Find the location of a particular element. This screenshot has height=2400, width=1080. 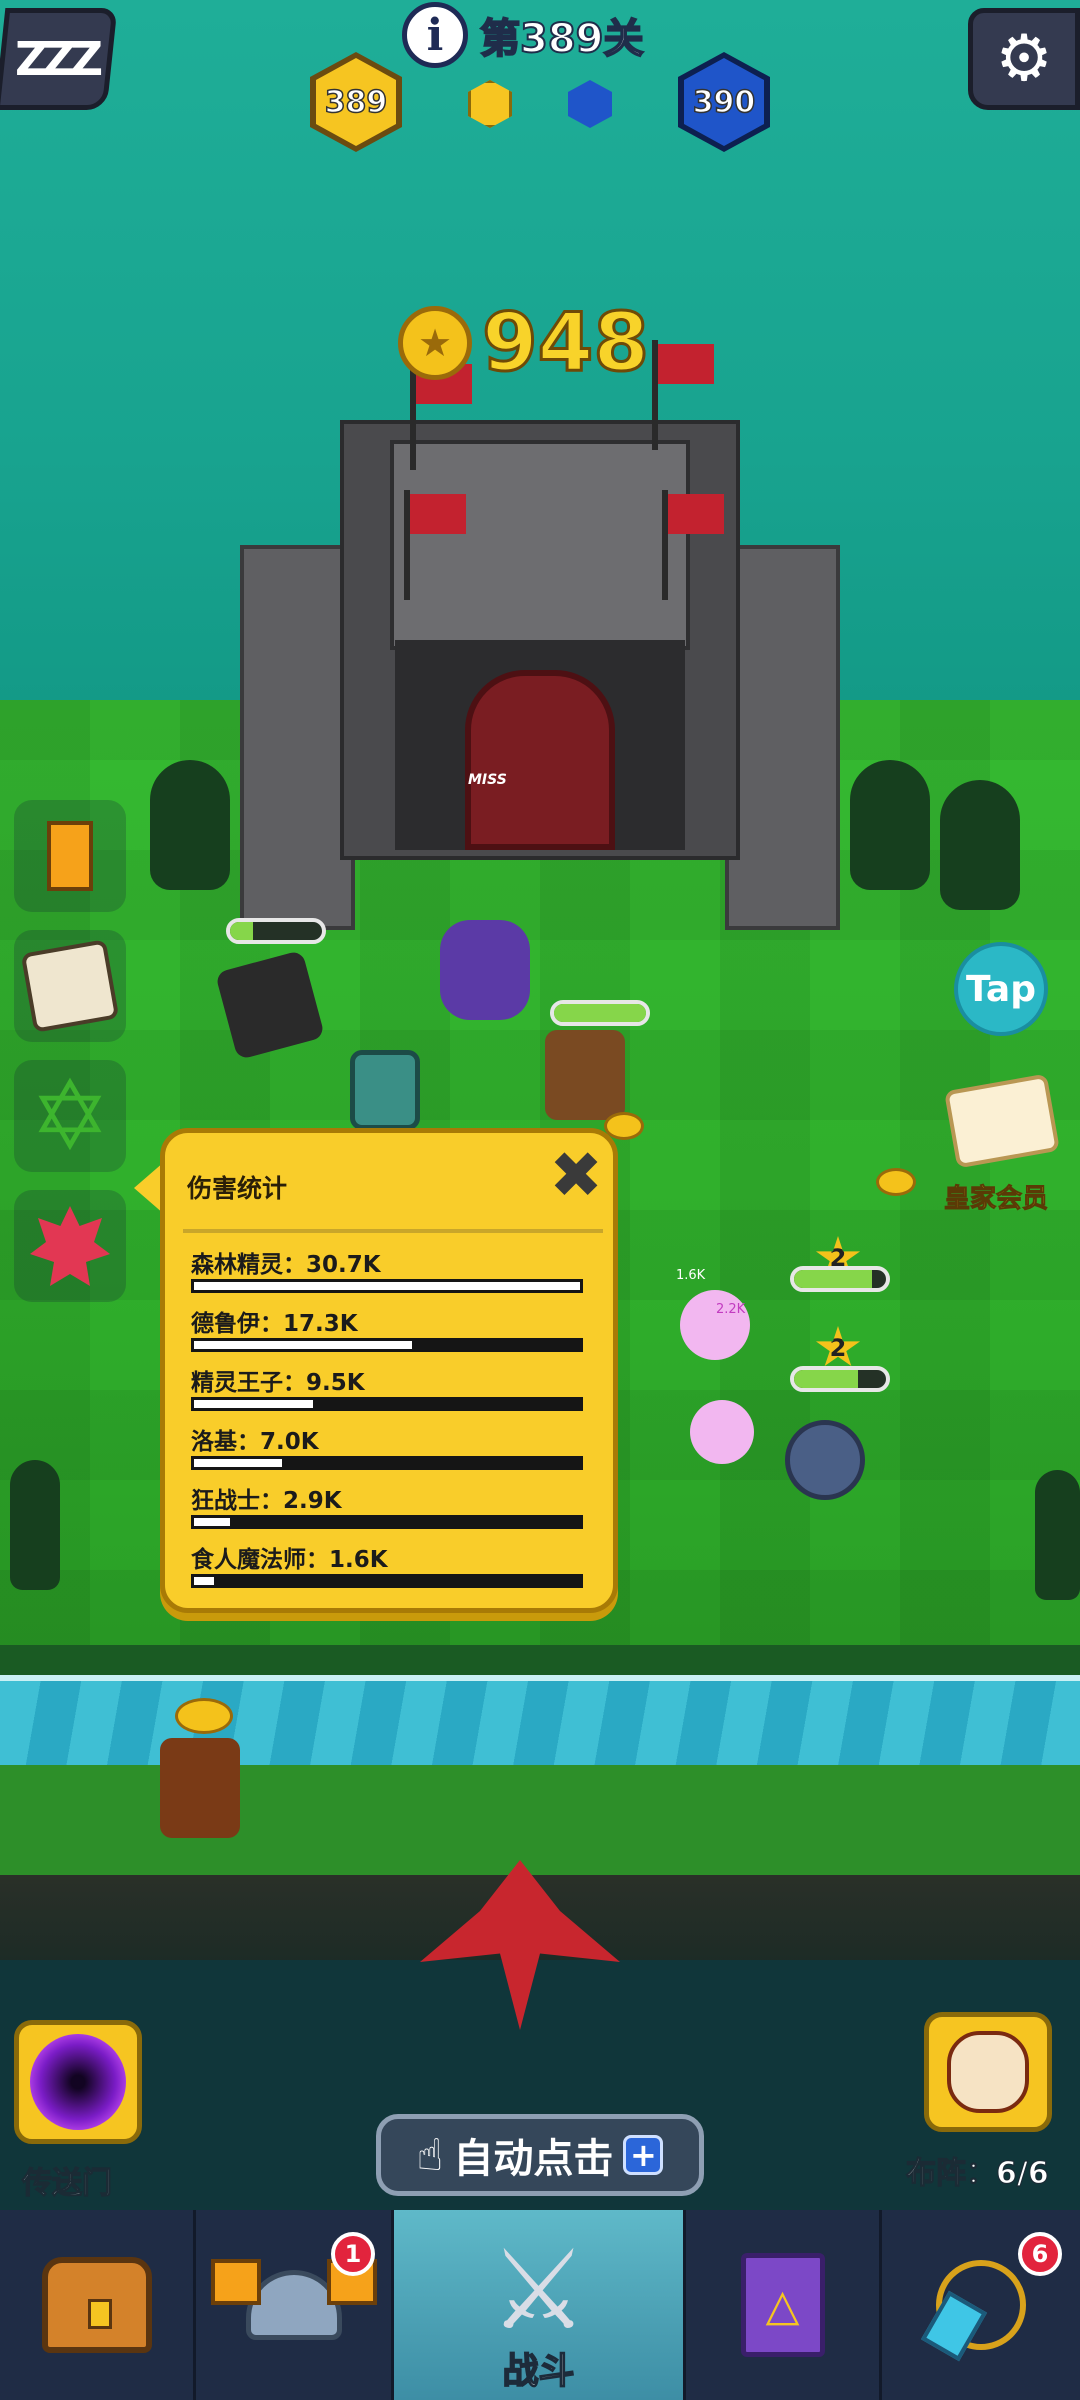

hexagram-button: ✡ is located at coordinates (70, 1116).